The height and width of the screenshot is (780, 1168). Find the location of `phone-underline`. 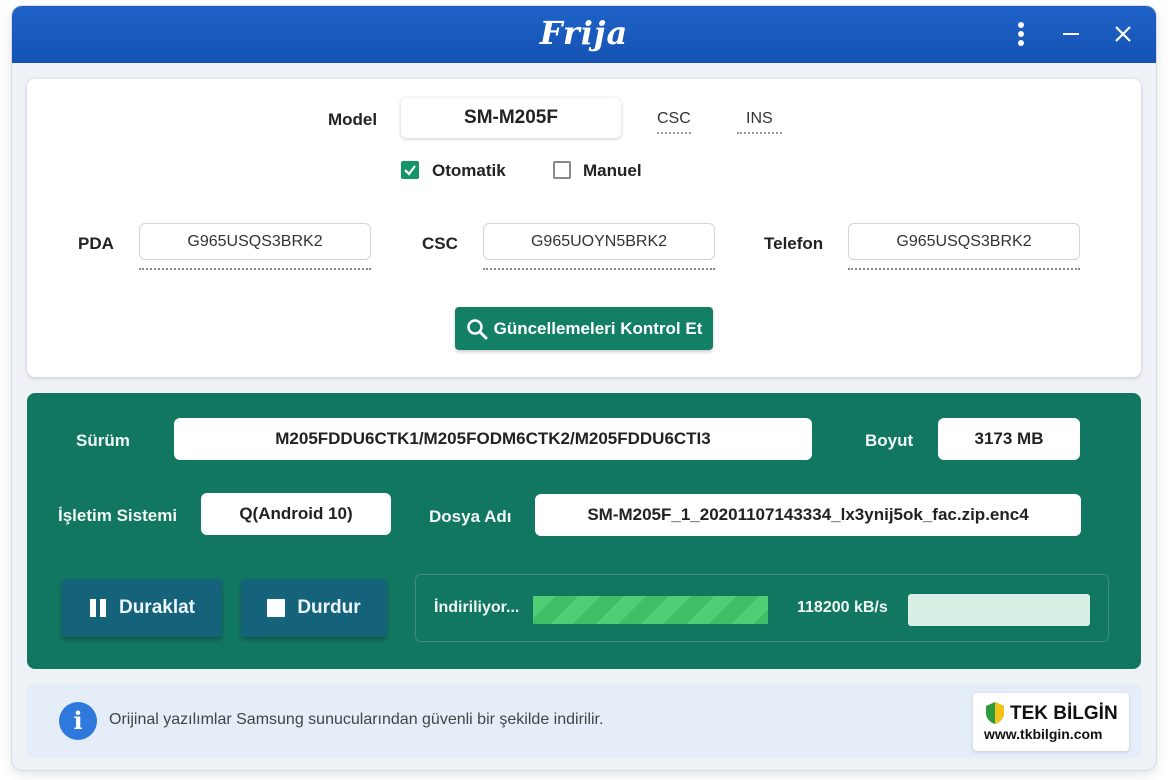

phone-underline is located at coordinates (964, 269).